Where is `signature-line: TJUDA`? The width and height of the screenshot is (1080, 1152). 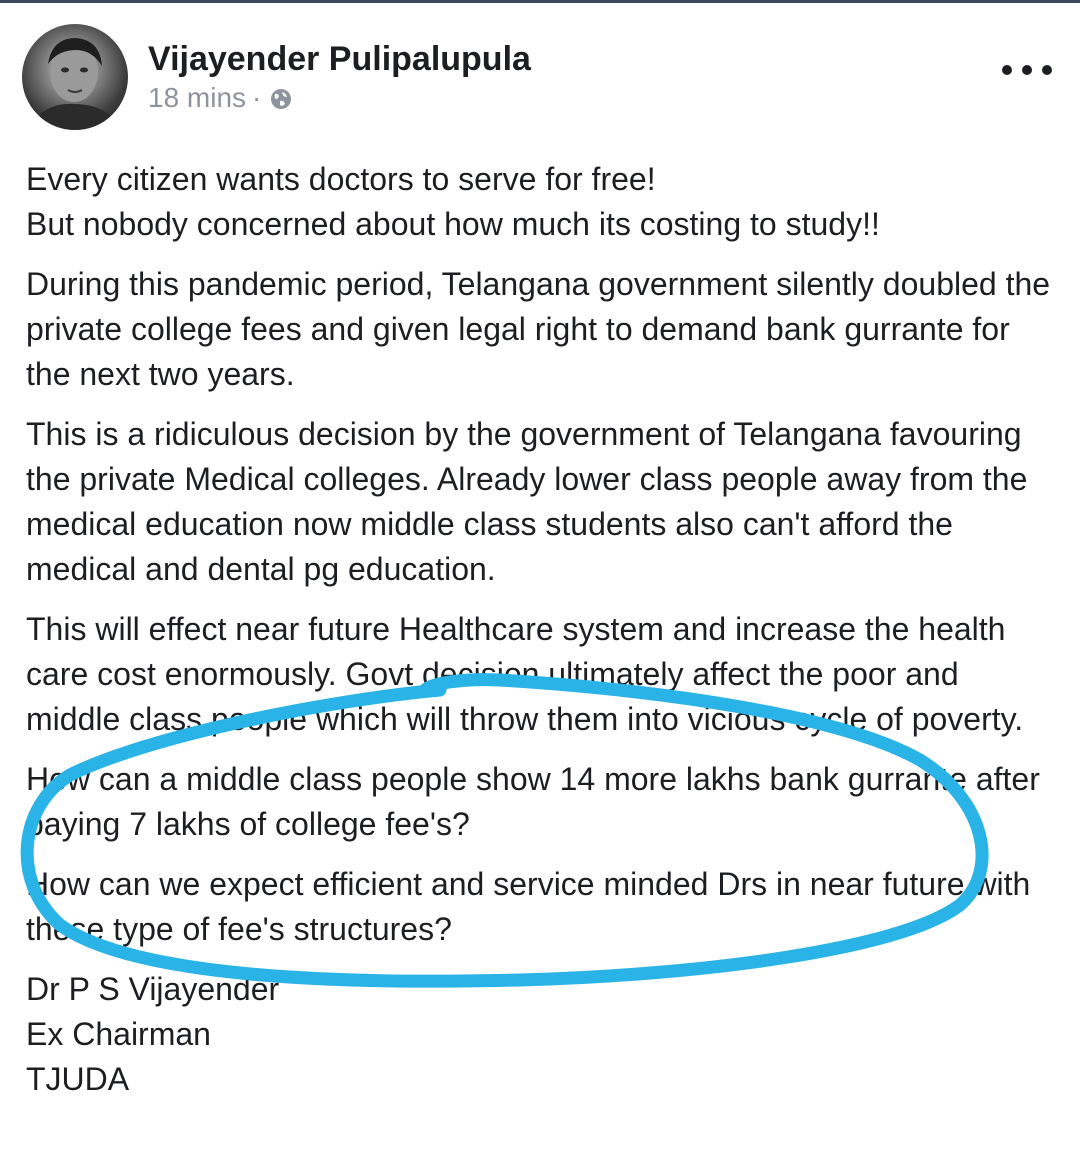
signature-line: TJUDA is located at coordinates (78, 1079).